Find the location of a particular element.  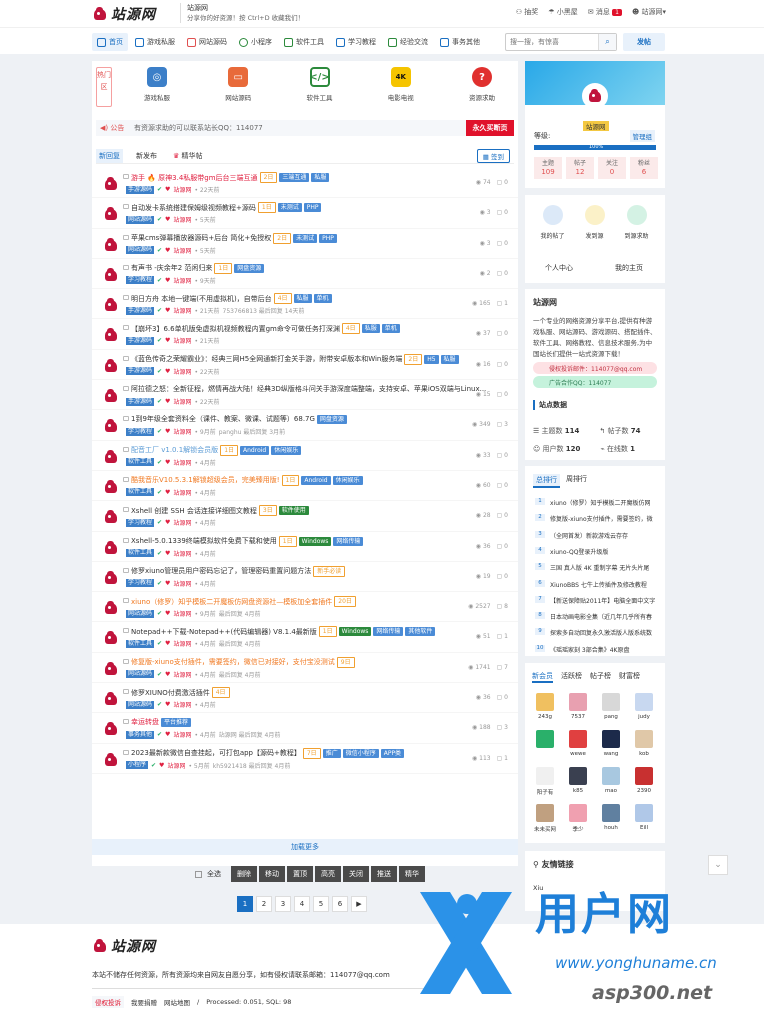

nav-exchange: 经验交流 is located at coordinates (408, 42).